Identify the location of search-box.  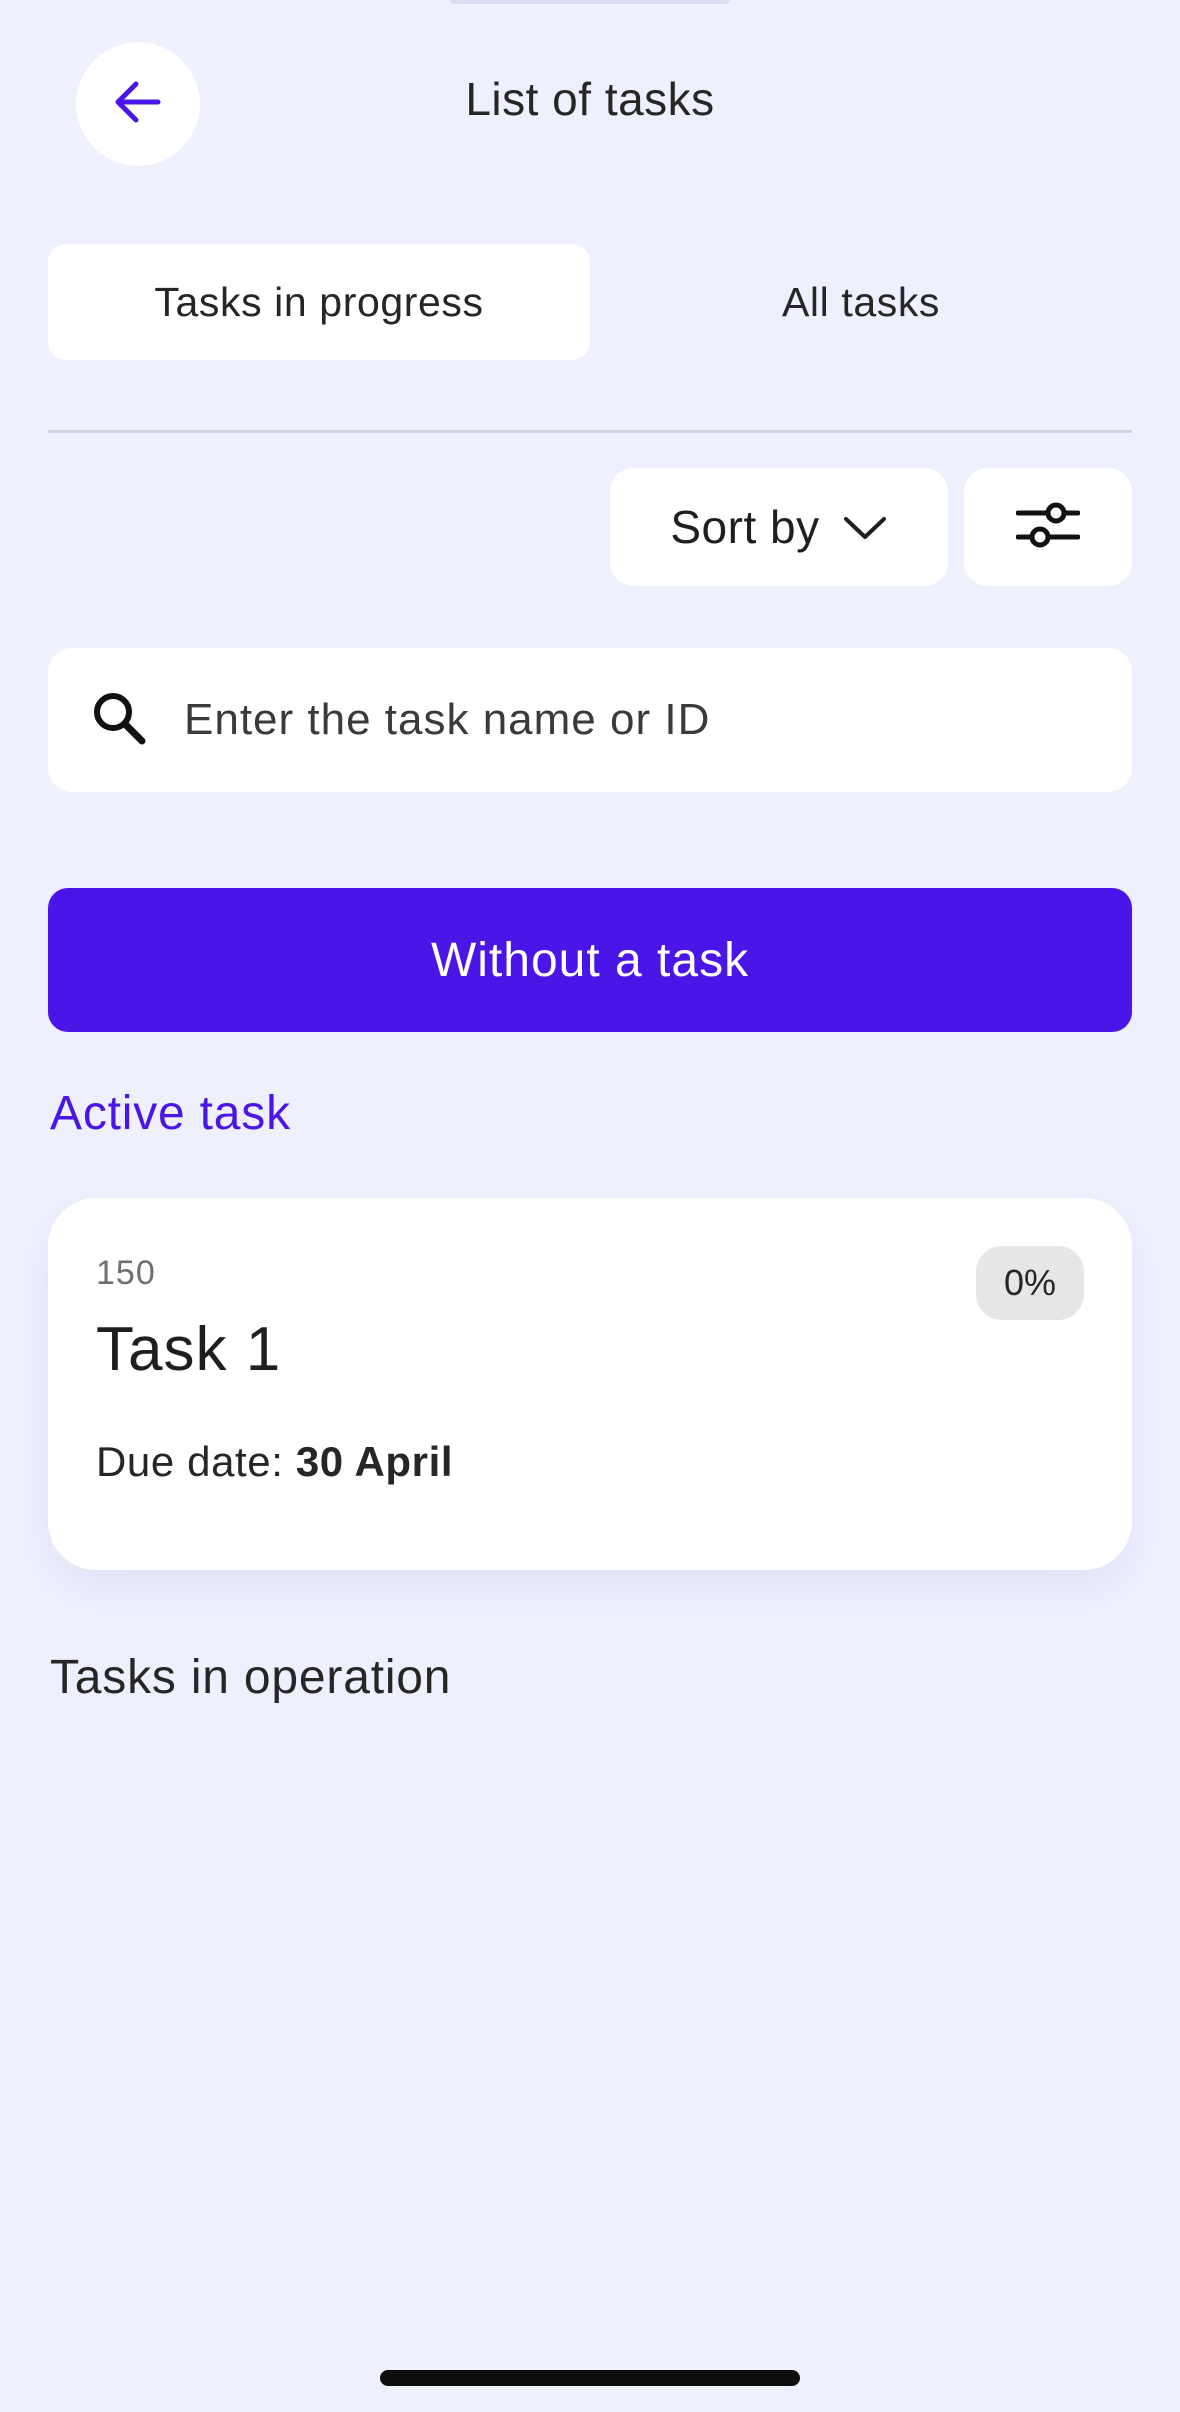
(590, 720).